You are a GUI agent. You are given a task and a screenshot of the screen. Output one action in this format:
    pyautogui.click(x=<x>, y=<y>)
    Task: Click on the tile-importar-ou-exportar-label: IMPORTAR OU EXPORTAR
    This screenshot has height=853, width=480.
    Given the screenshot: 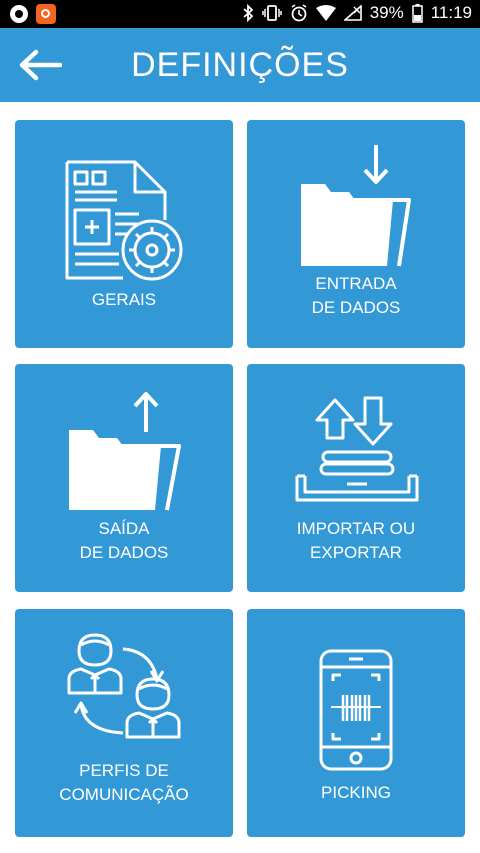 What is the action you would take?
    pyautogui.click(x=356, y=540)
    